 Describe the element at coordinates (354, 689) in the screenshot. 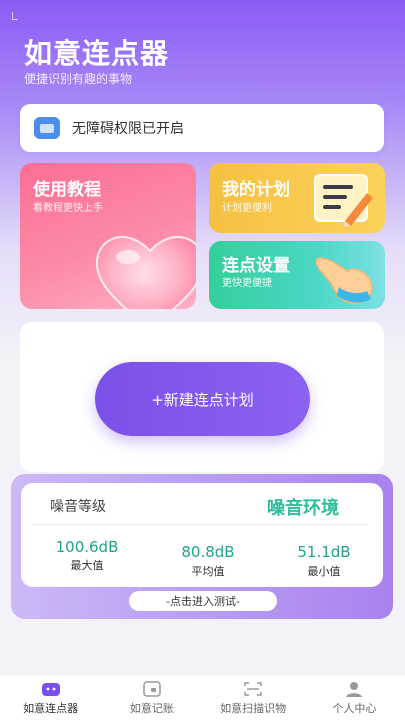

I see `user-icon` at that location.